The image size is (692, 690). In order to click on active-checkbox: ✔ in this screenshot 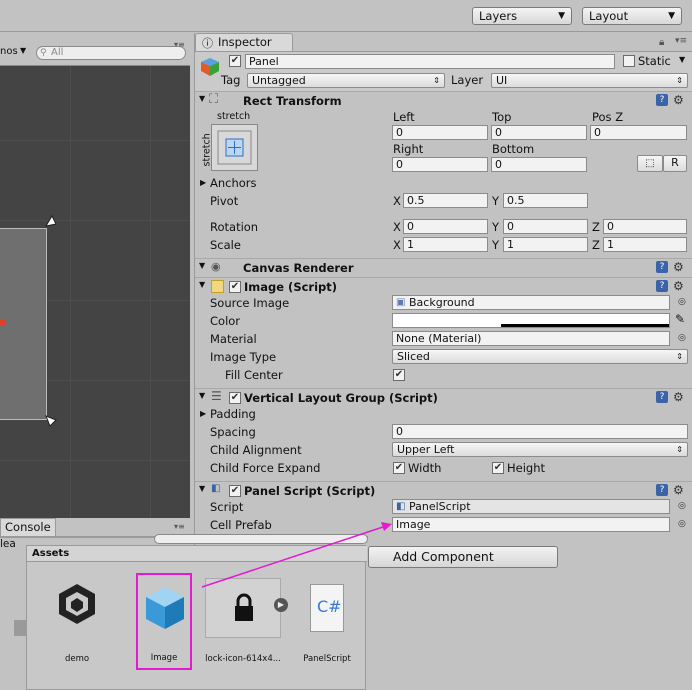, I will do `click(235, 61)`.